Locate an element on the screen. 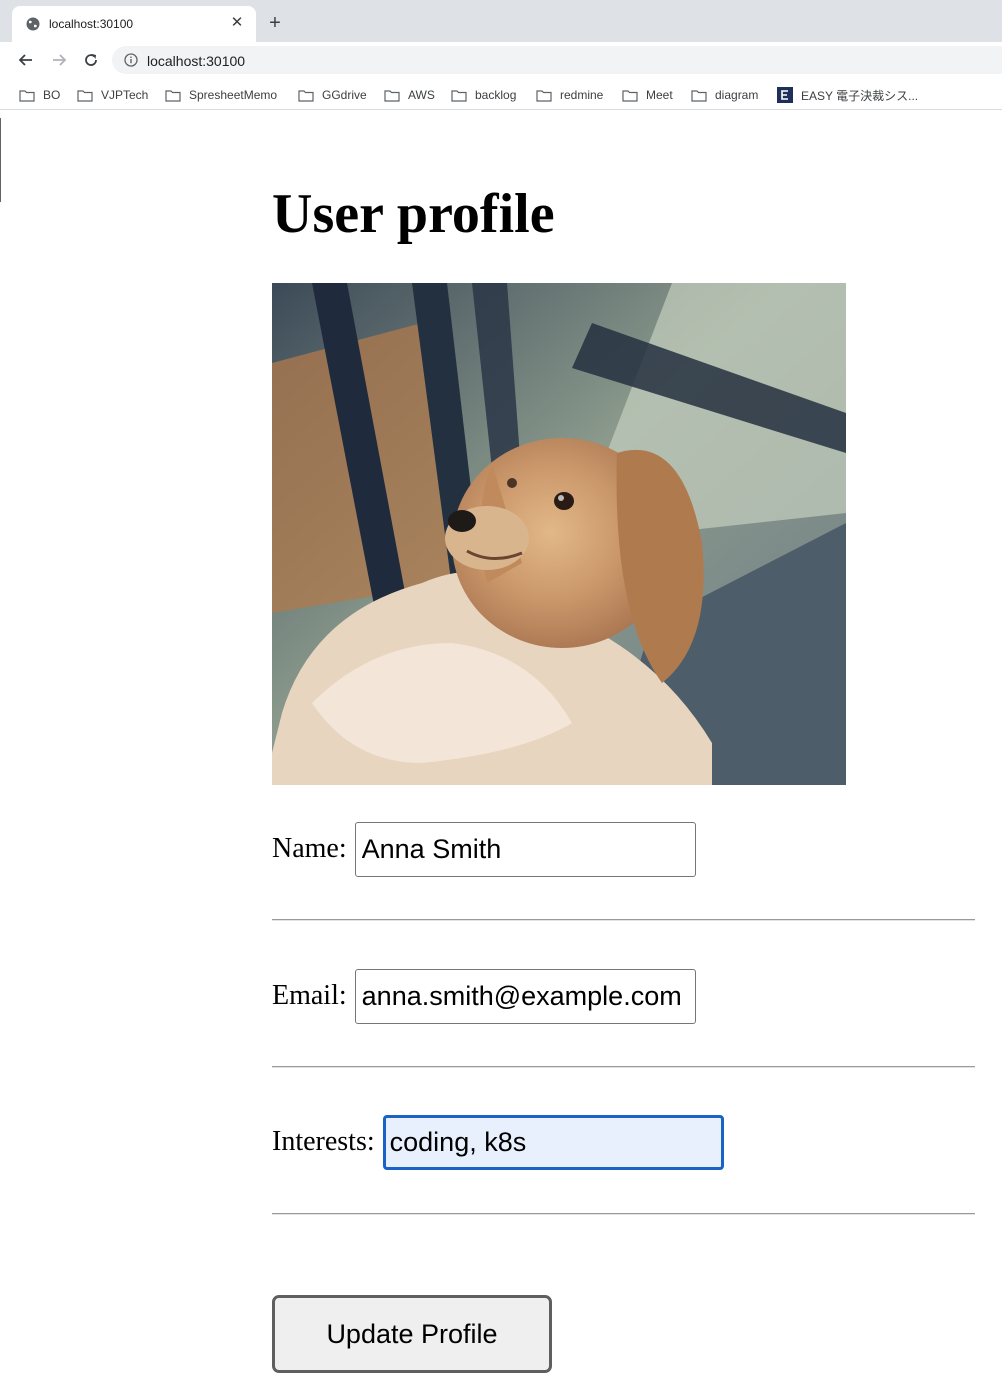  bookmark-backlog: backlog is located at coordinates (483, 95).